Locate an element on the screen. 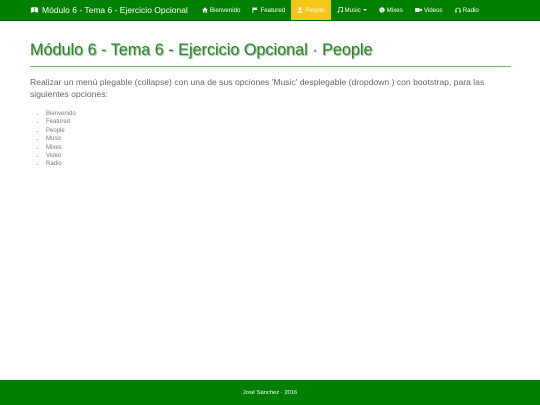 The height and width of the screenshot is (405, 540). footer-text: José Sánchez · 2016 is located at coordinates (270, 392).